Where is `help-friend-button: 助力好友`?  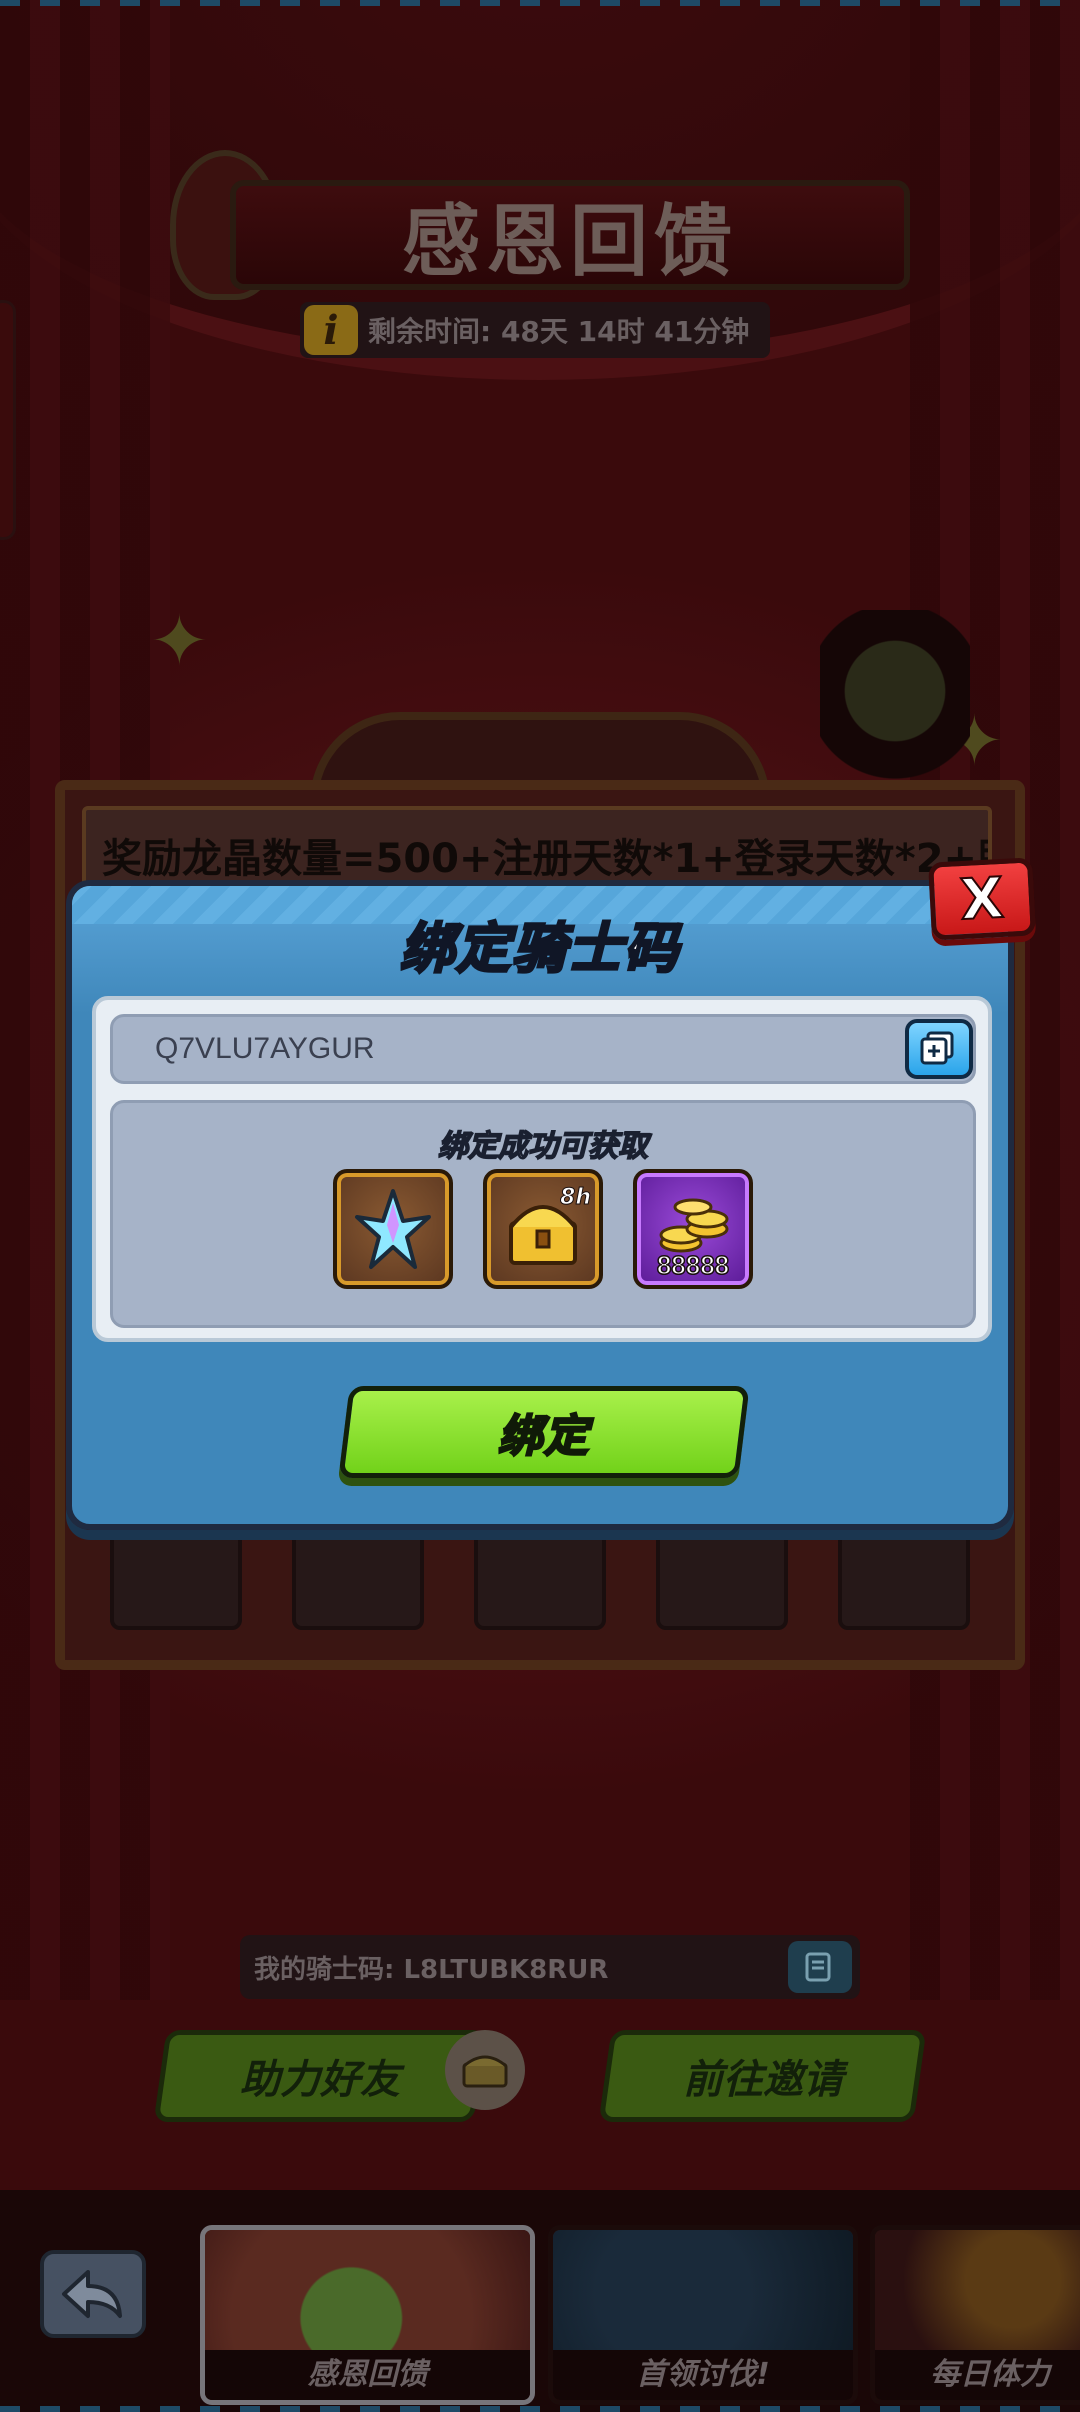 help-friend-button: 助力好友 is located at coordinates (320, 2076).